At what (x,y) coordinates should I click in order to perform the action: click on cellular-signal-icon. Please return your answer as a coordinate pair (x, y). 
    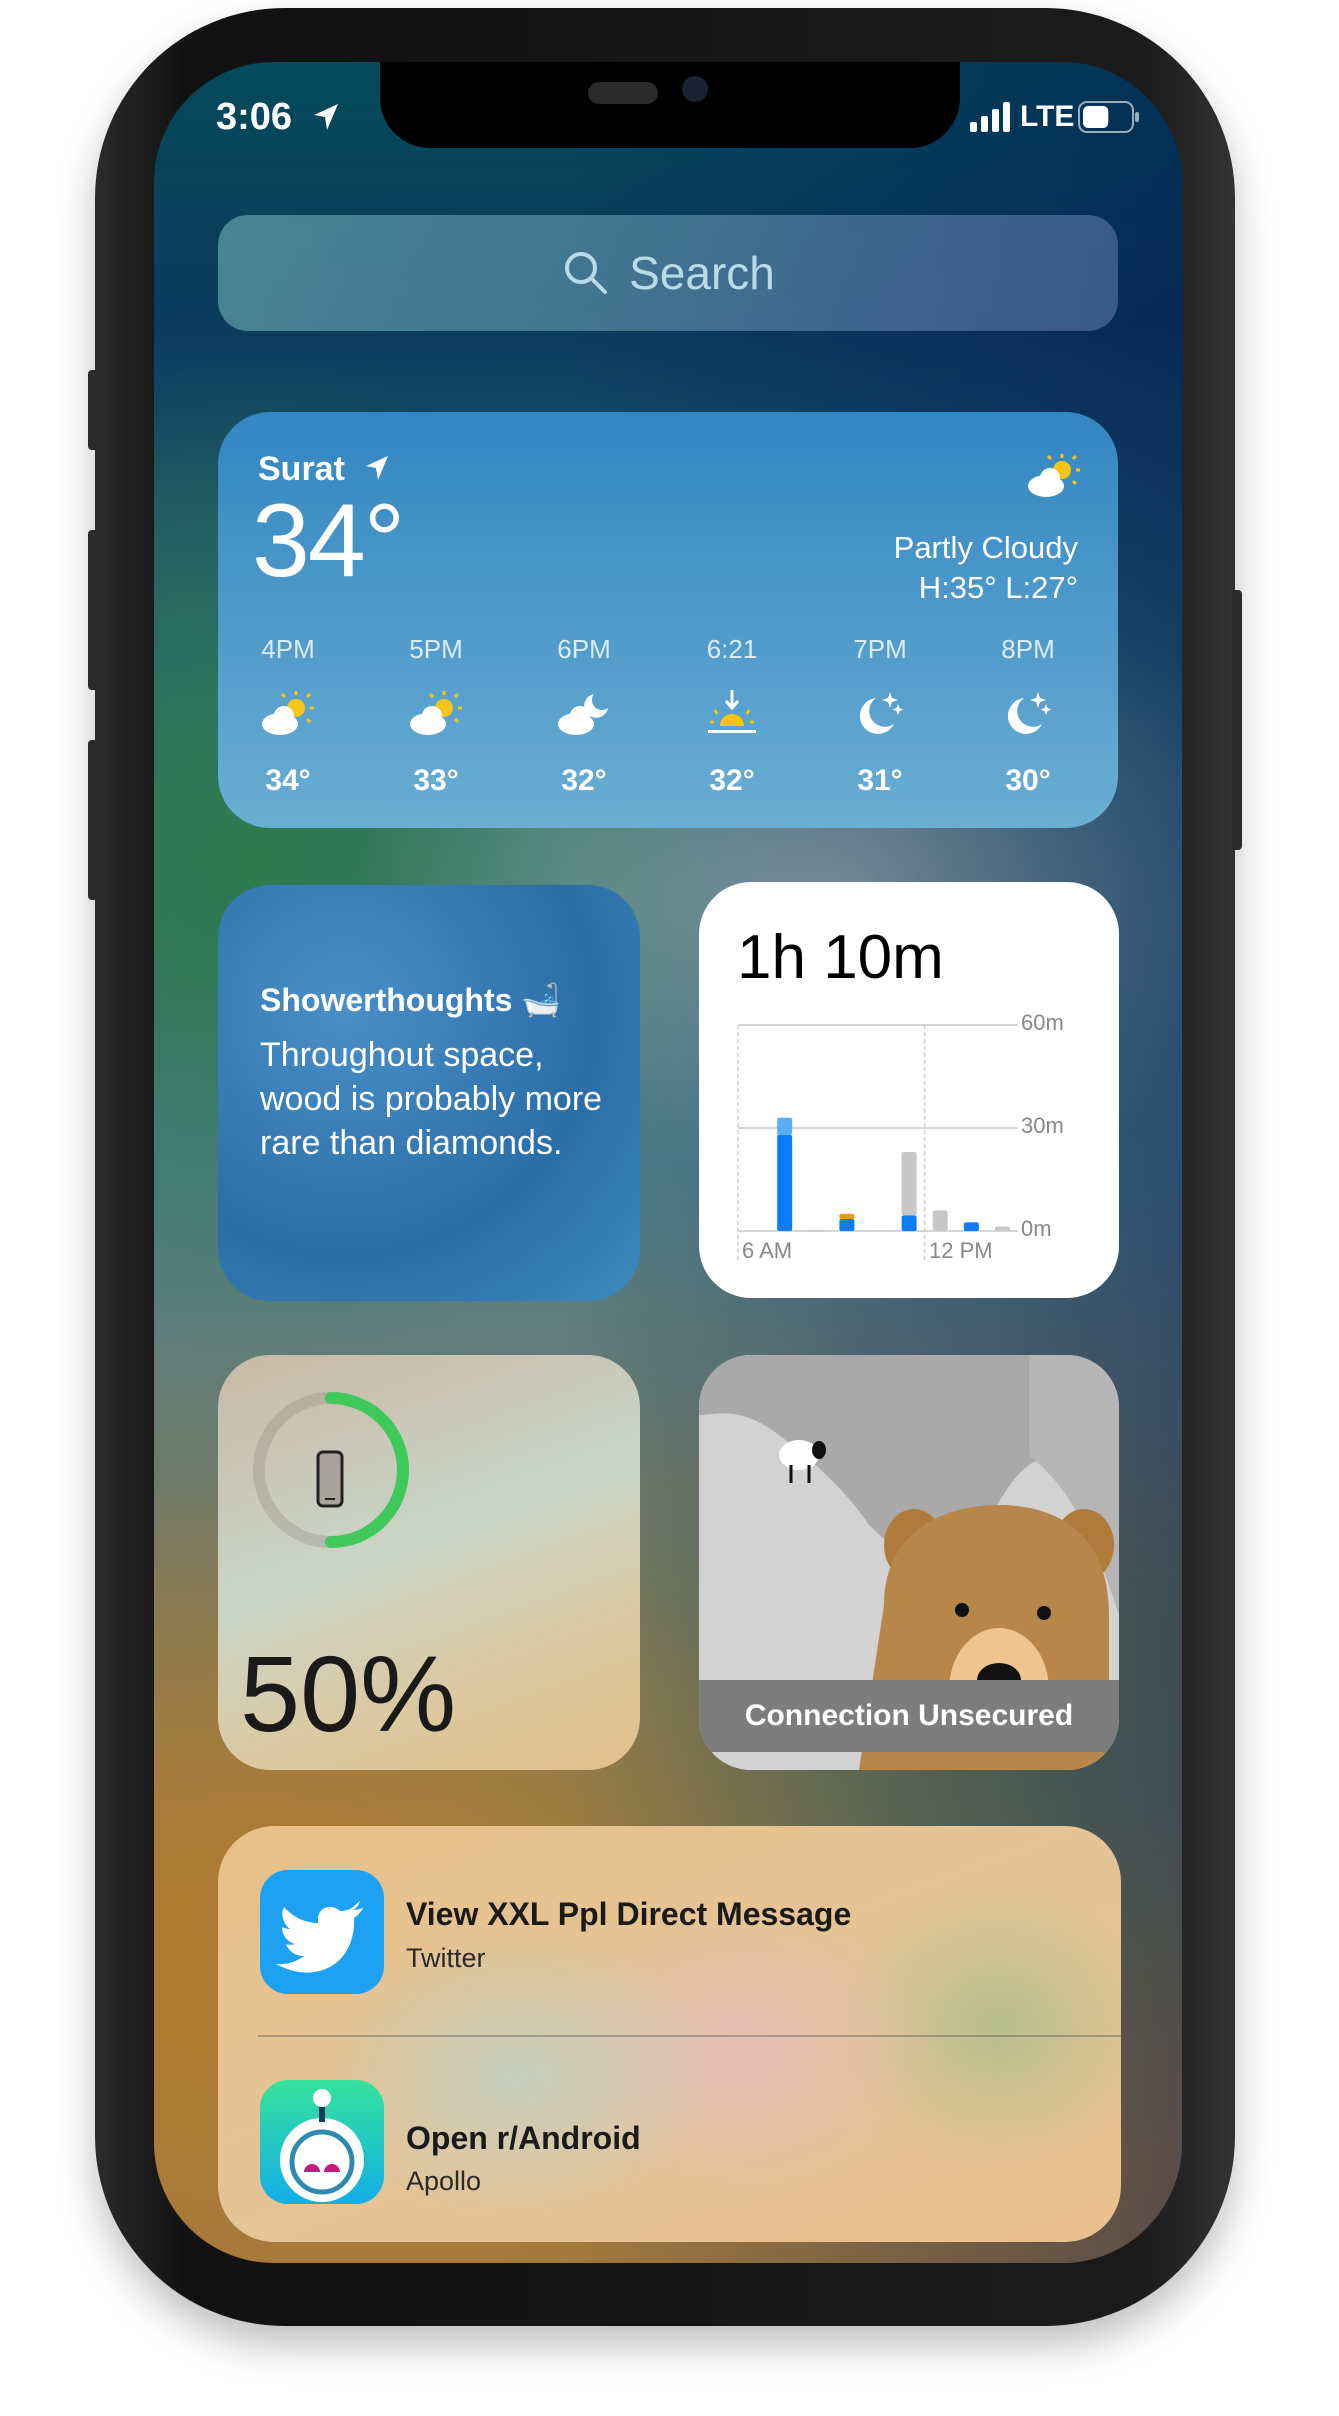
    Looking at the image, I should click on (990, 117).